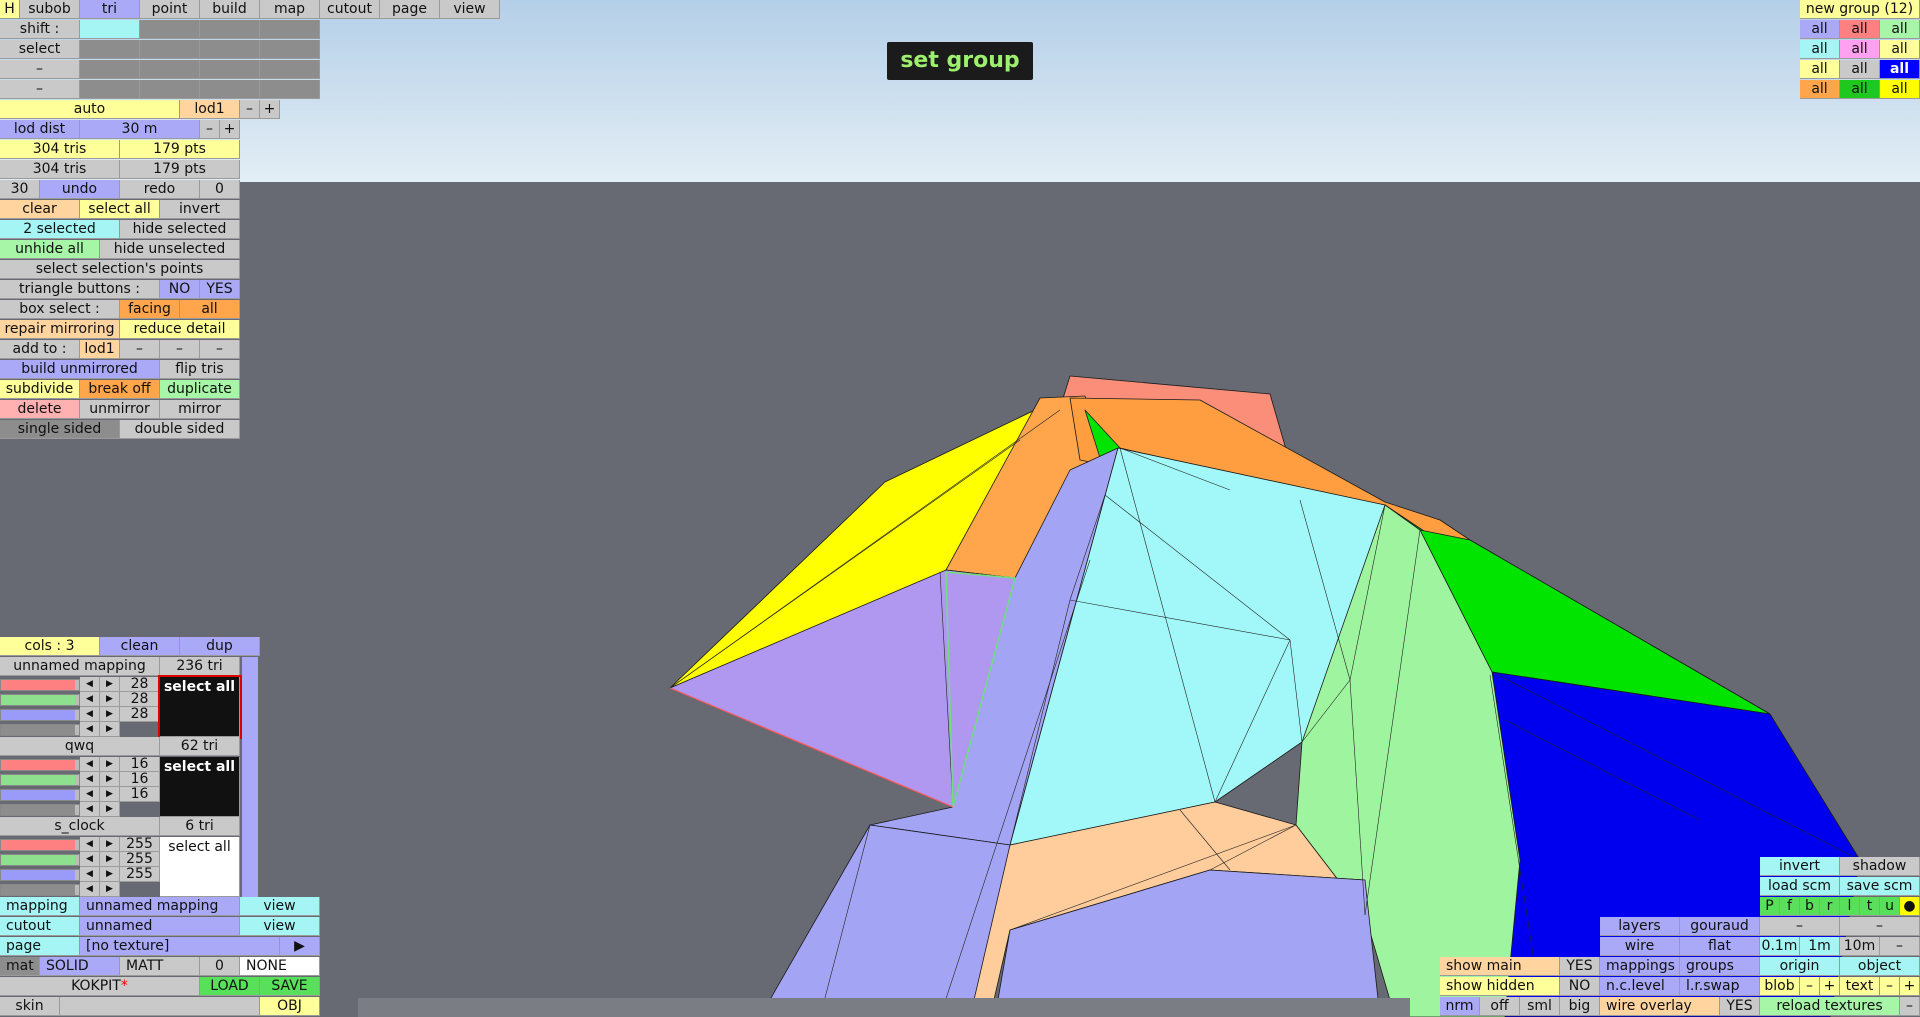 The height and width of the screenshot is (1017, 1920). I want to click on redo-button: redo, so click(160, 189).